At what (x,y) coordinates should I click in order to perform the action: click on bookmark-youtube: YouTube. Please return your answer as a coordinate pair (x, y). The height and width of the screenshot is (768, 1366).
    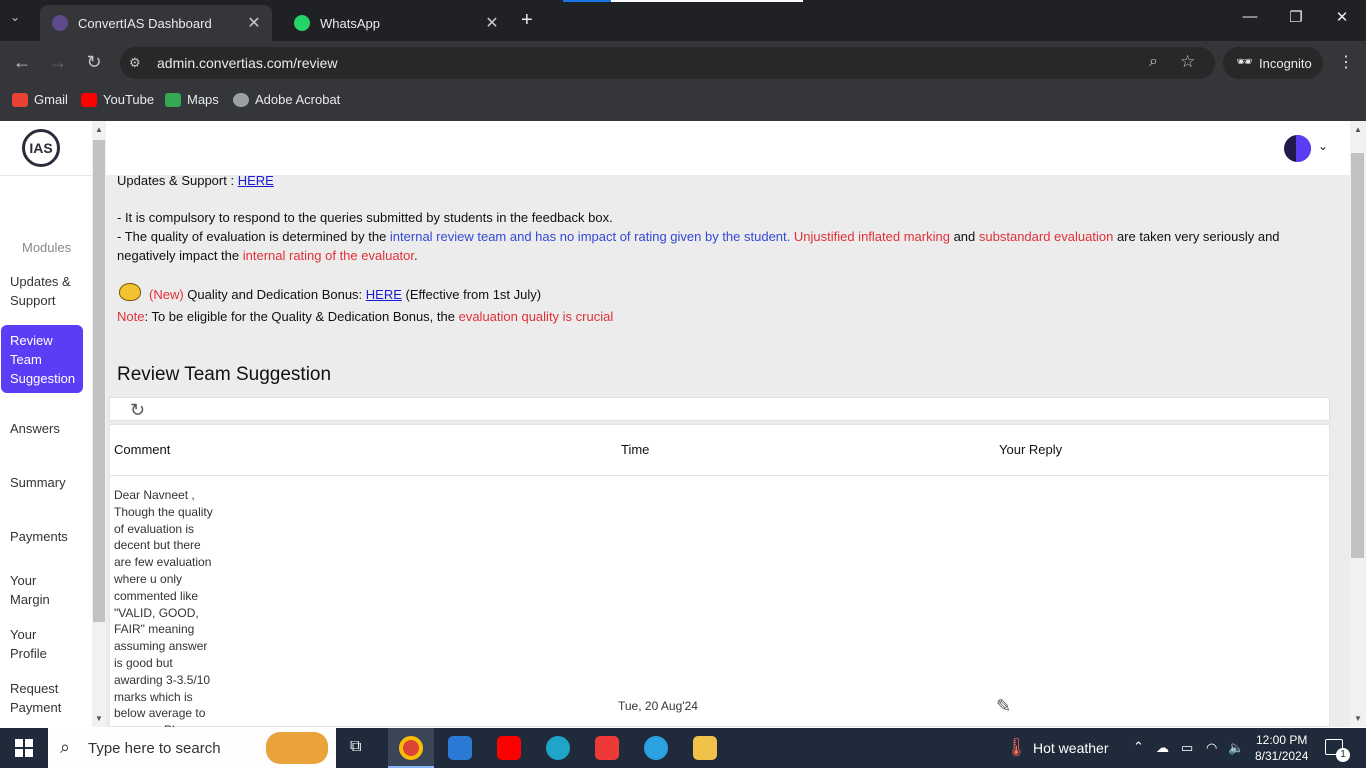
    Looking at the image, I should click on (117, 99).